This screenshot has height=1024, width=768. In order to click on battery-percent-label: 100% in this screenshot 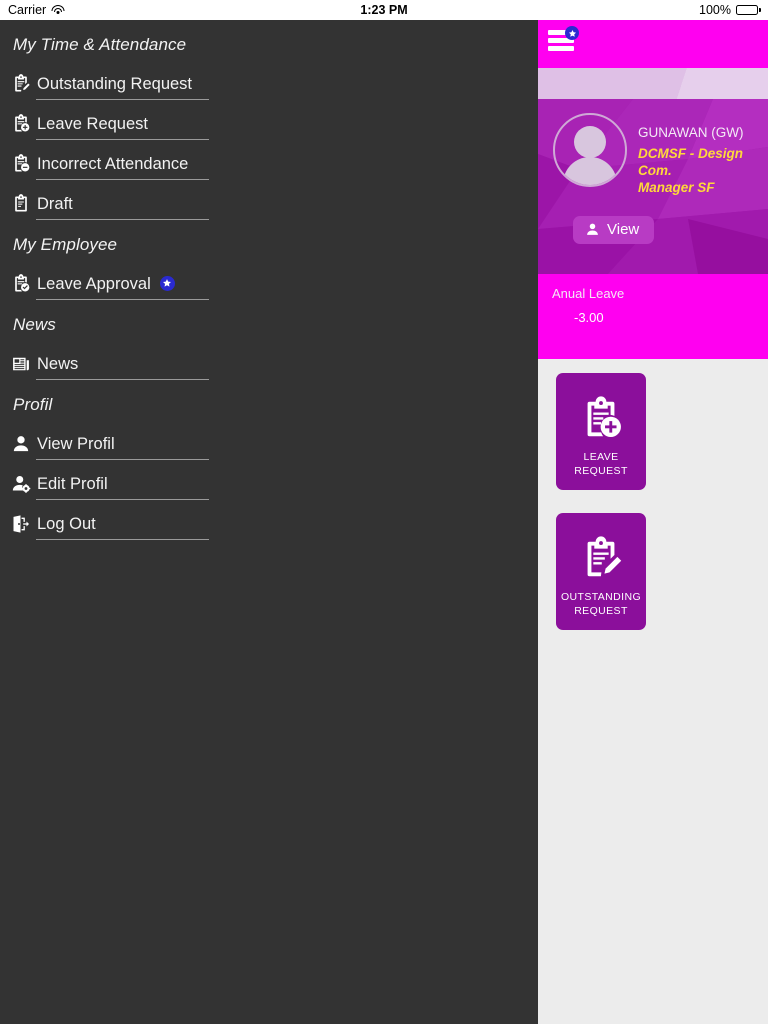, I will do `click(715, 10)`.